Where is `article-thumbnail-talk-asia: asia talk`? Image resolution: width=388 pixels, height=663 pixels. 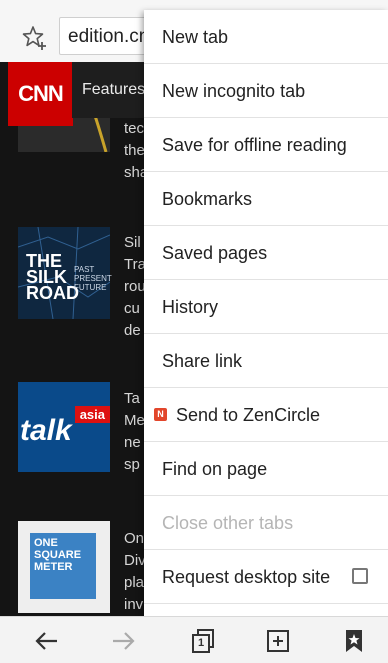 article-thumbnail-talk-asia: asia talk is located at coordinates (64, 427).